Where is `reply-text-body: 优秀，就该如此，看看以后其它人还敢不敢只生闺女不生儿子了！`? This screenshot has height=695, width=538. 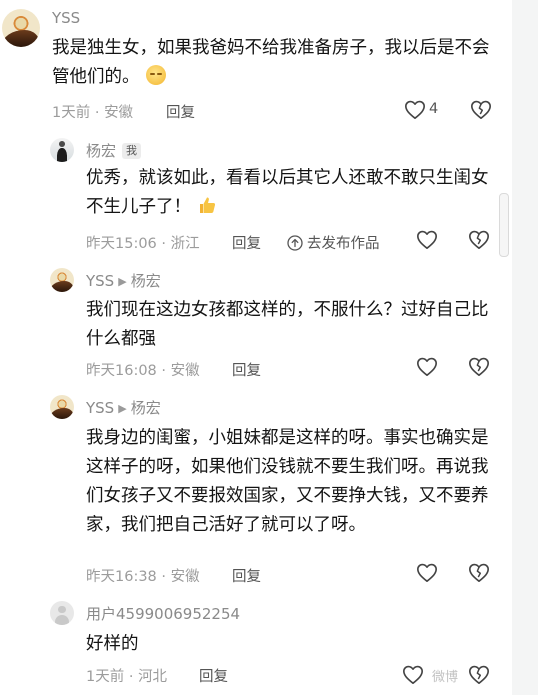 reply-text-body: 优秀，就该如此，看看以后其它人还敢不敢只生闺女不生儿子了！ is located at coordinates (287, 192).